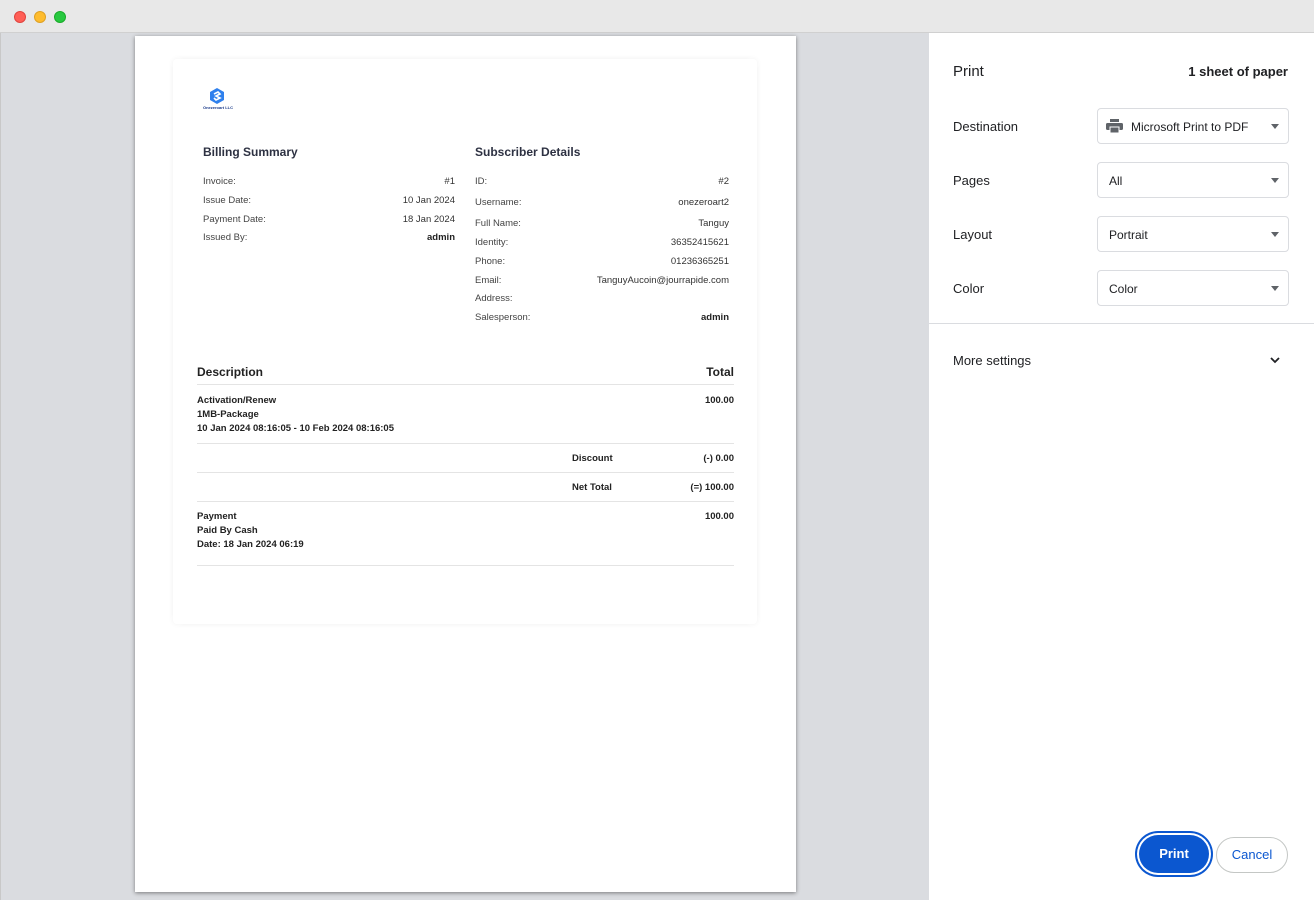 Image resolution: width=1314 pixels, height=900 pixels. Describe the element at coordinates (60, 17) in the screenshot. I see `maximize-window-button` at that location.